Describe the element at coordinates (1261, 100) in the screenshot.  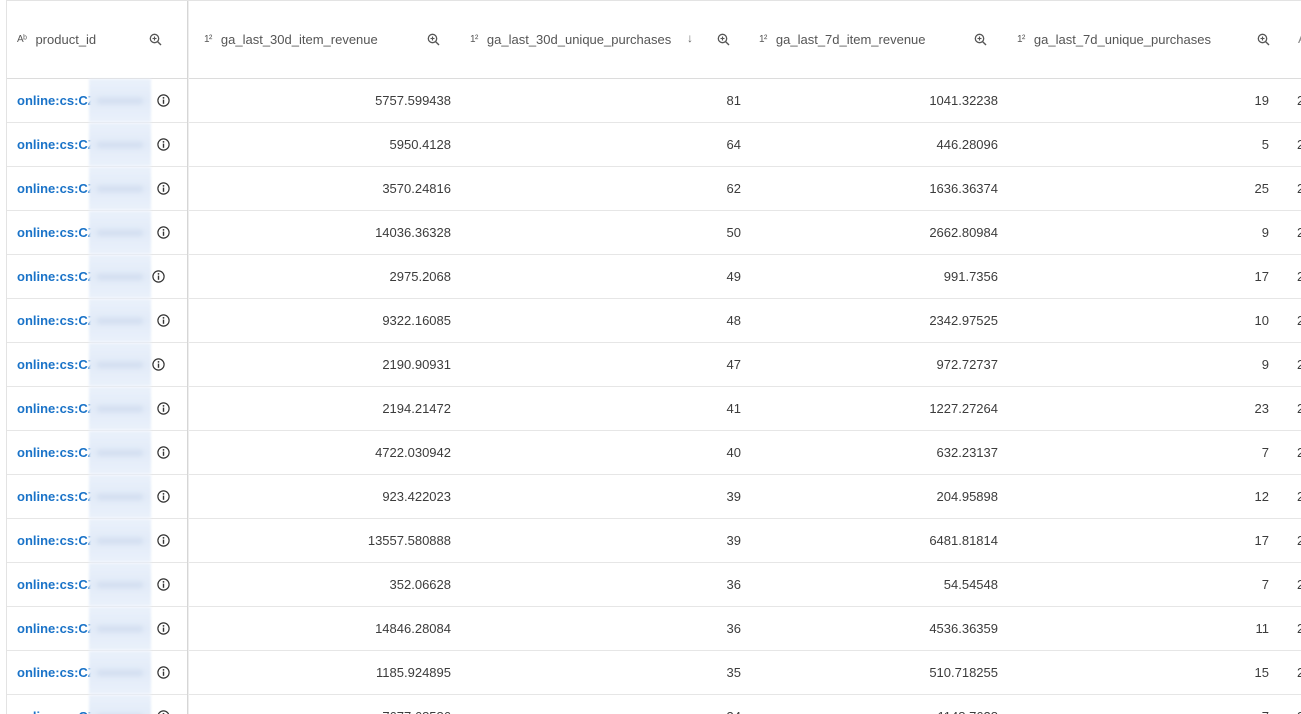
I see `ga-last-7d-unique-purchases-cell: 19` at that location.